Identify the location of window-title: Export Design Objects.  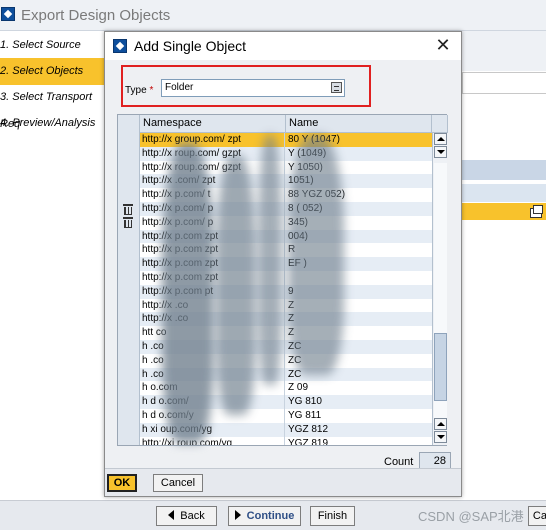
(96, 15).